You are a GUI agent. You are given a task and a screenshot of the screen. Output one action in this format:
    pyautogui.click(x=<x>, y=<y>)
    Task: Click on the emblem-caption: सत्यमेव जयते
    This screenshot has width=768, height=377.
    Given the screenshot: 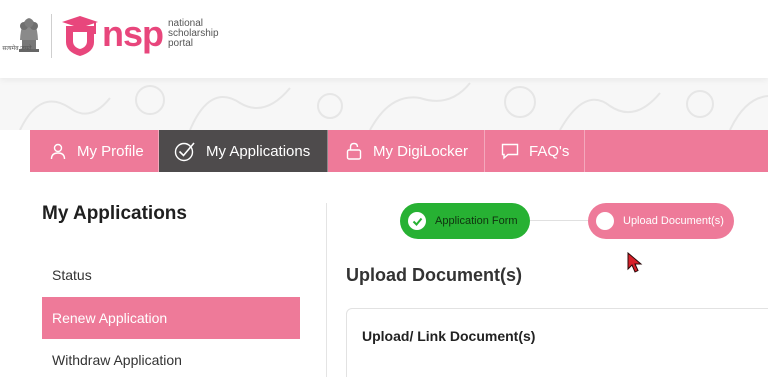 What is the action you would take?
    pyautogui.click(x=17, y=49)
    